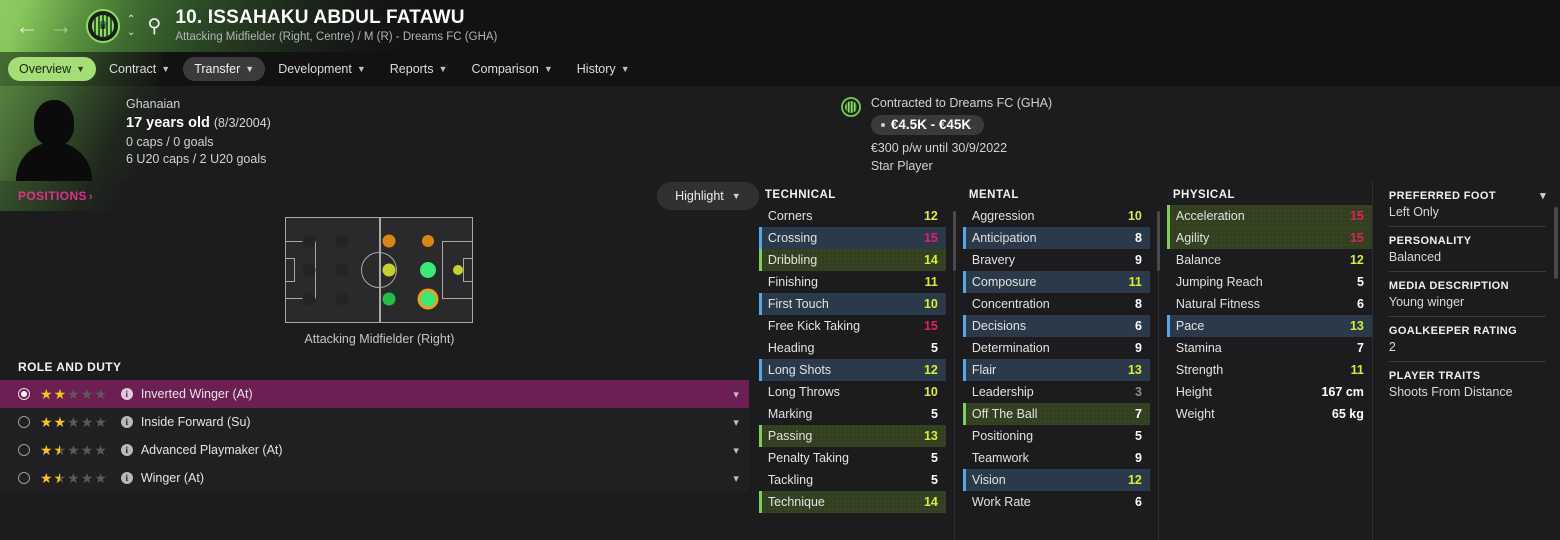 This screenshot has height=540, width=1560. What do you see at coordinates (309, 270) in the screenshot?
I see `pitch-ghost-dot` at bounding box center [309, 270].